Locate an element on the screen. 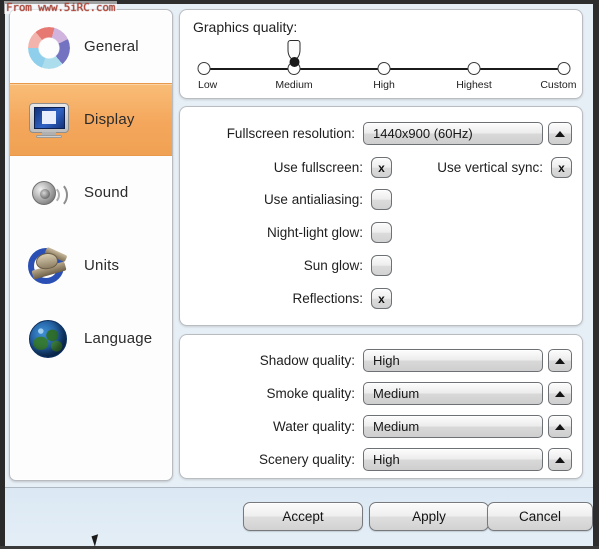 The width and height of the screenshot is (599, 549). shadow-quality-select: High is located at coordinates (453, 360).